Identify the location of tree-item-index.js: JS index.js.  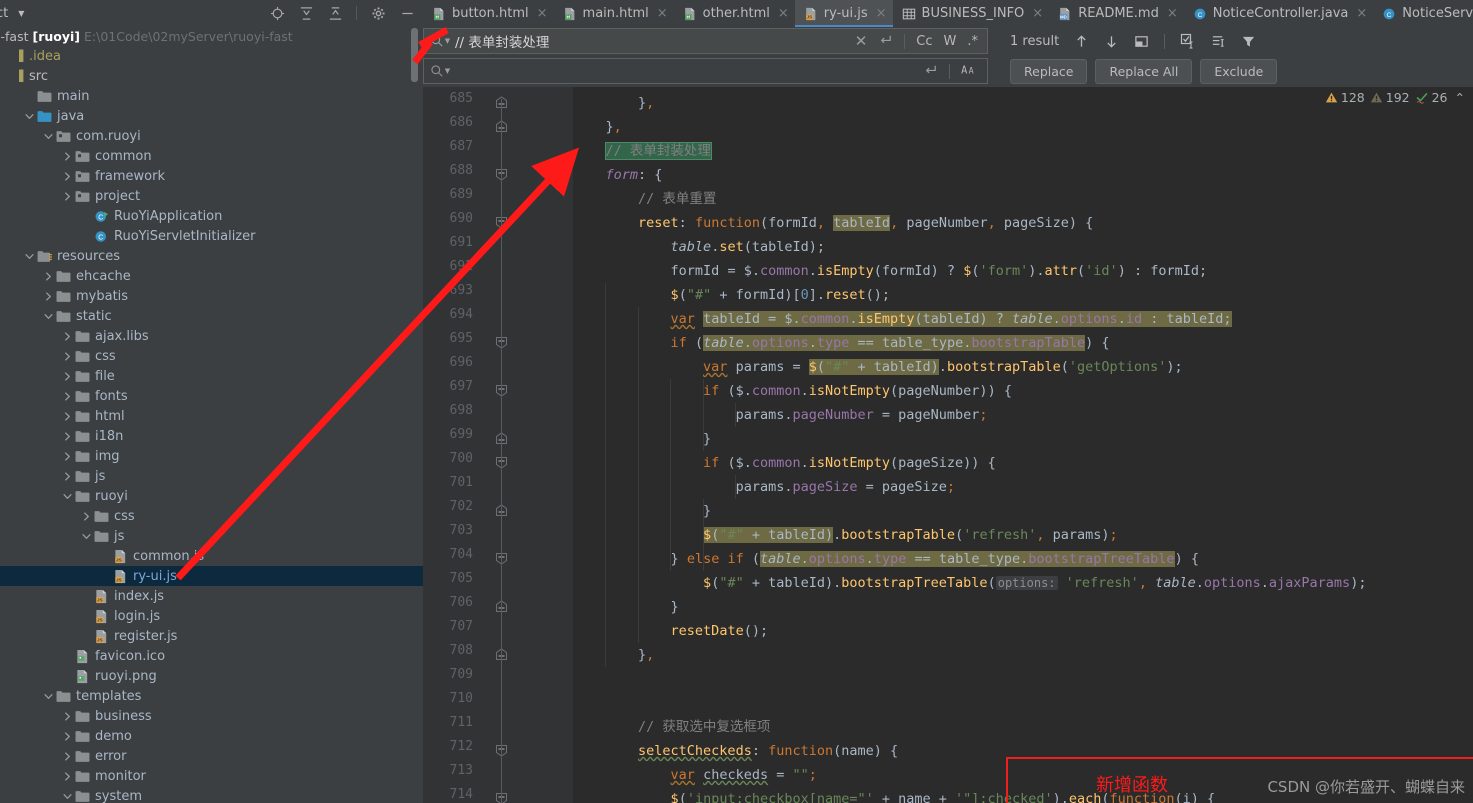
(211, 596).